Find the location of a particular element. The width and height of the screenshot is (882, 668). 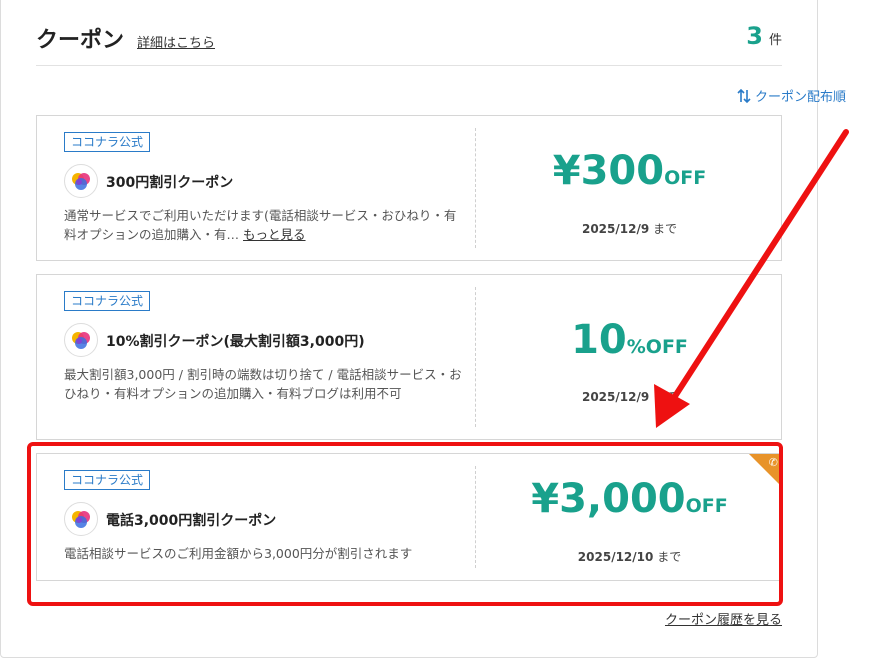

coupon-count-number: 3 is located at coordinates (754, 36).